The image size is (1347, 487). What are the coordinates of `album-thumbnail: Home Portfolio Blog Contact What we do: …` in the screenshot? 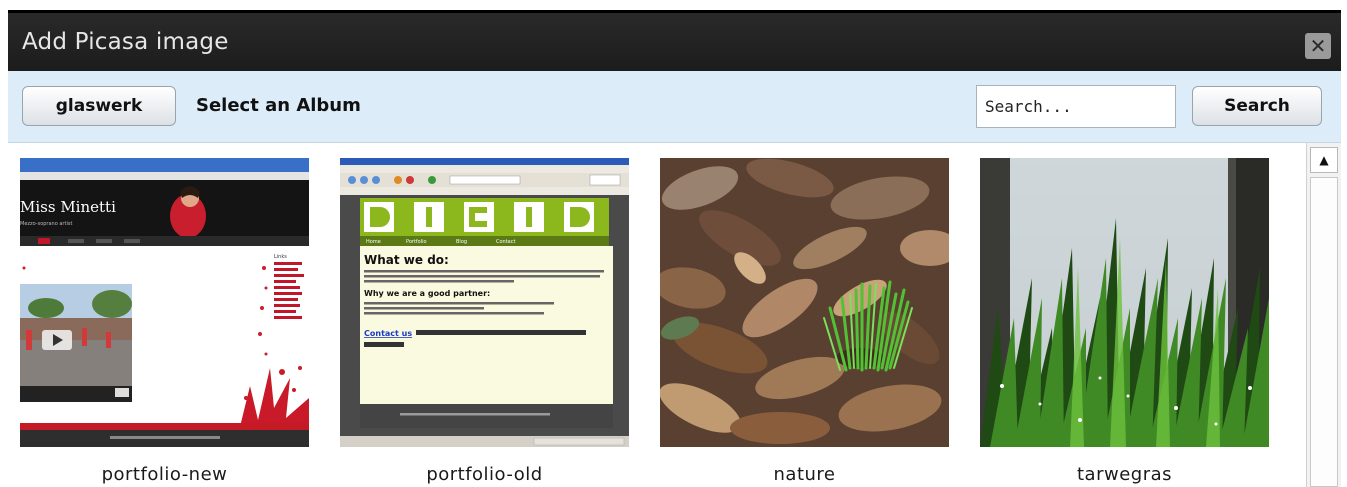 It's located at (484, 302).